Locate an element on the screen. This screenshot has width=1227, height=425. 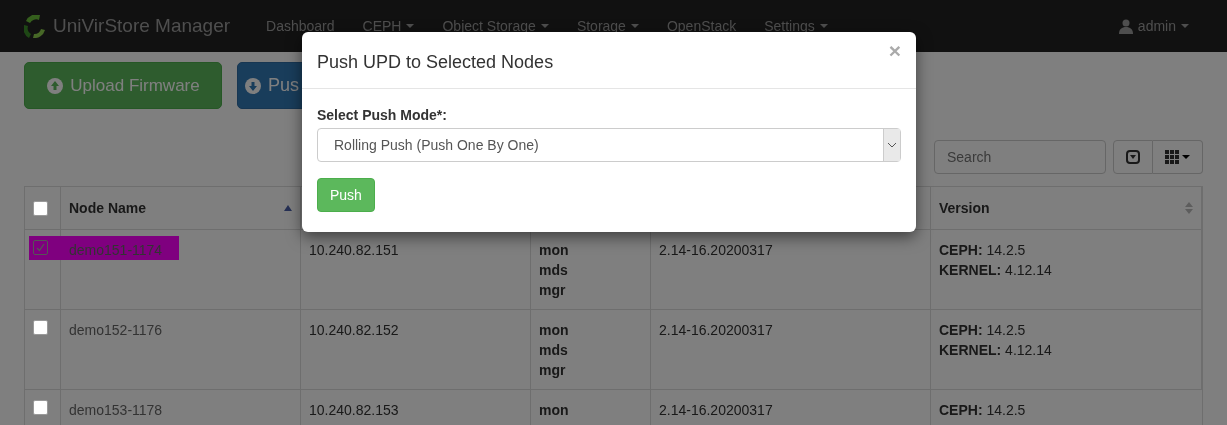
node-name: demo153-1178 is located at coordinates (116, 410).